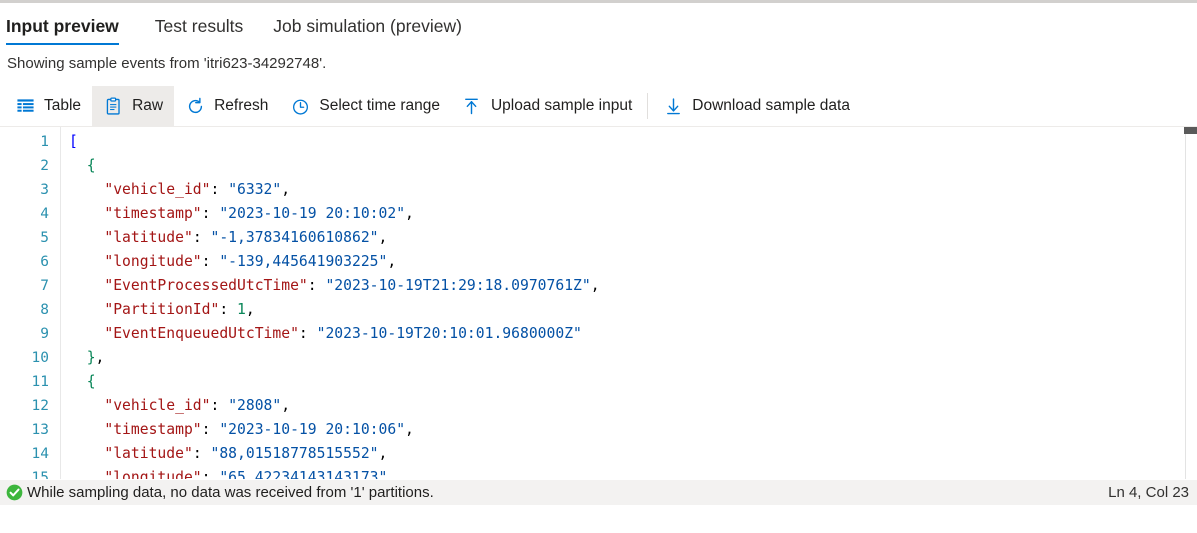 The width and height of the screenshot is (1197, 533). What do you see at coordinates (648, 106) in the screenshot?
I see `command-bar-separator` at bounding box center [648, 106].